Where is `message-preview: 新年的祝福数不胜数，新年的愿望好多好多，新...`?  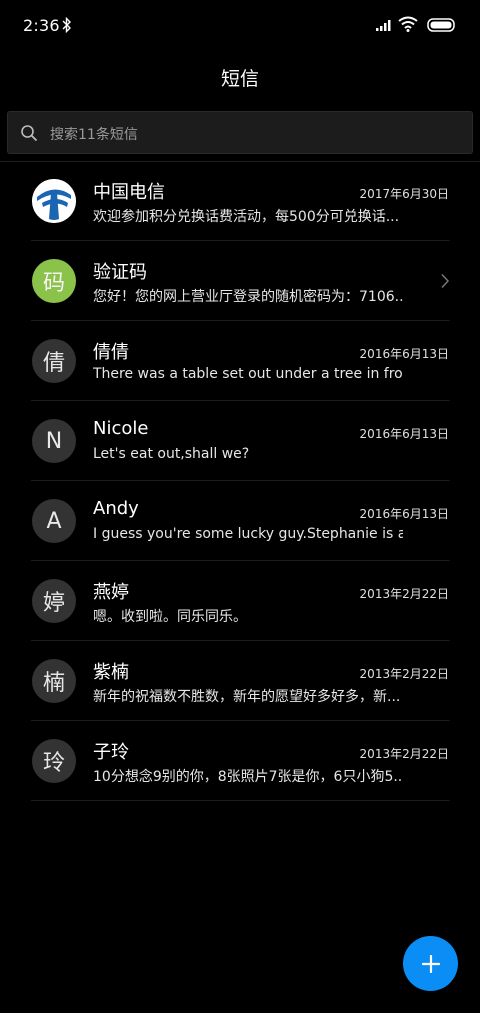 message-preview: 新年的祝福数不胜数，新年的愿望好多好多，新... is located at coordinates (247, 697).